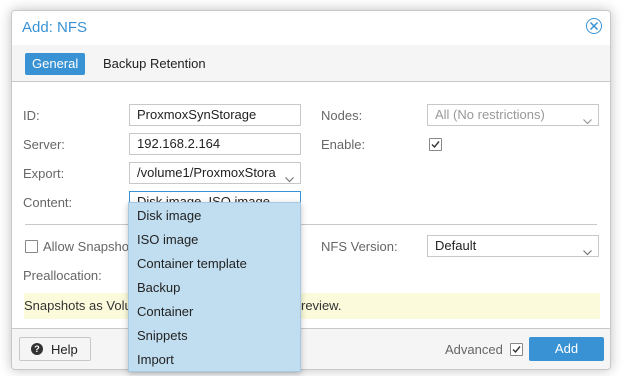 This screenshot has width=628, height=376. I want to click on content-option-snippets: Snippets, so click(162, 336).